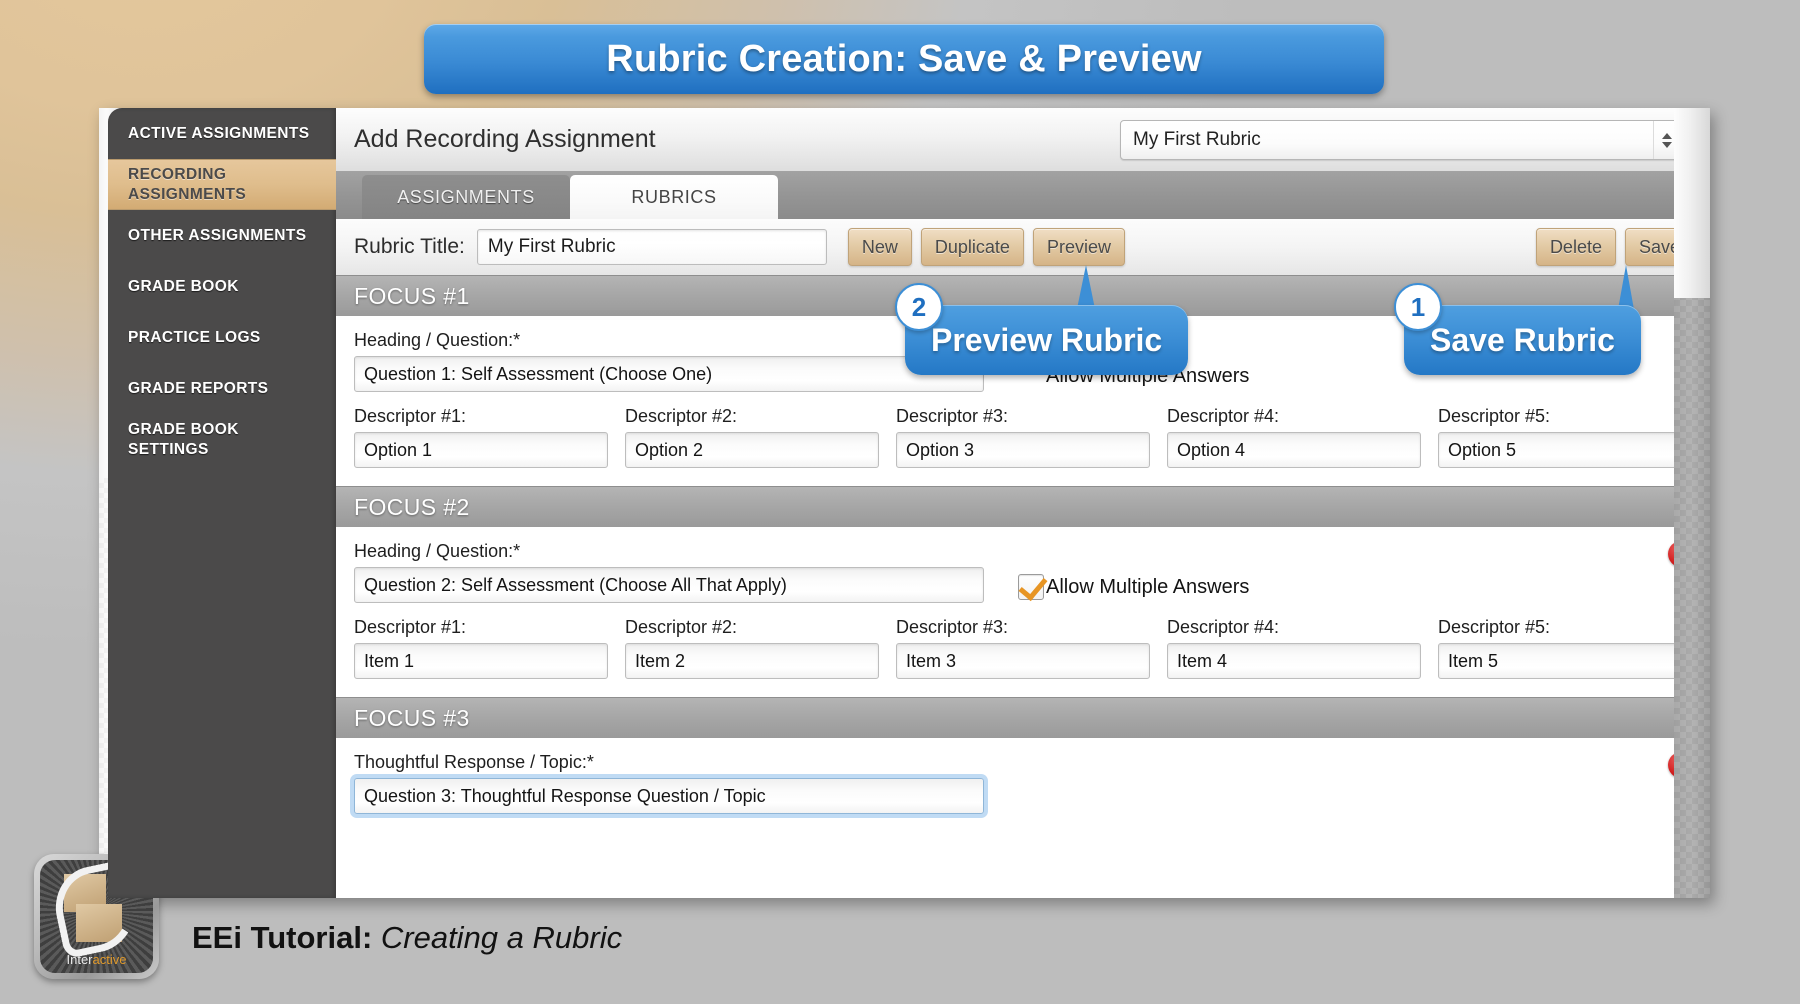 The image size is (1800, 1004). Describe the element at coordinates (669, 449) in the screenshot. I see `descriptor-value: Option 2` at that location.